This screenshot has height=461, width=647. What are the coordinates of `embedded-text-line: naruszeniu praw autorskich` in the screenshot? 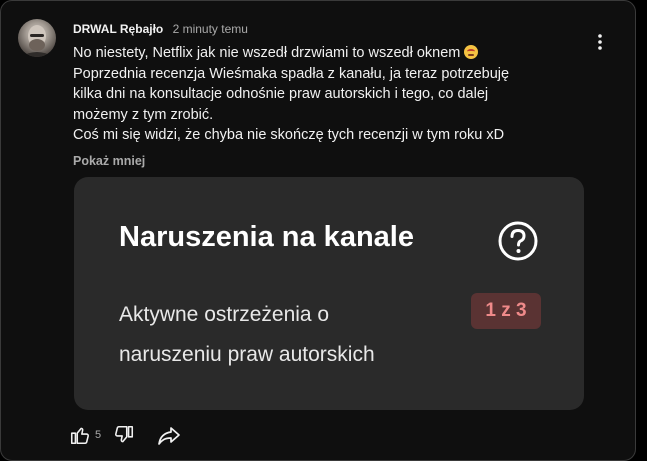 It's located at (247, 354).